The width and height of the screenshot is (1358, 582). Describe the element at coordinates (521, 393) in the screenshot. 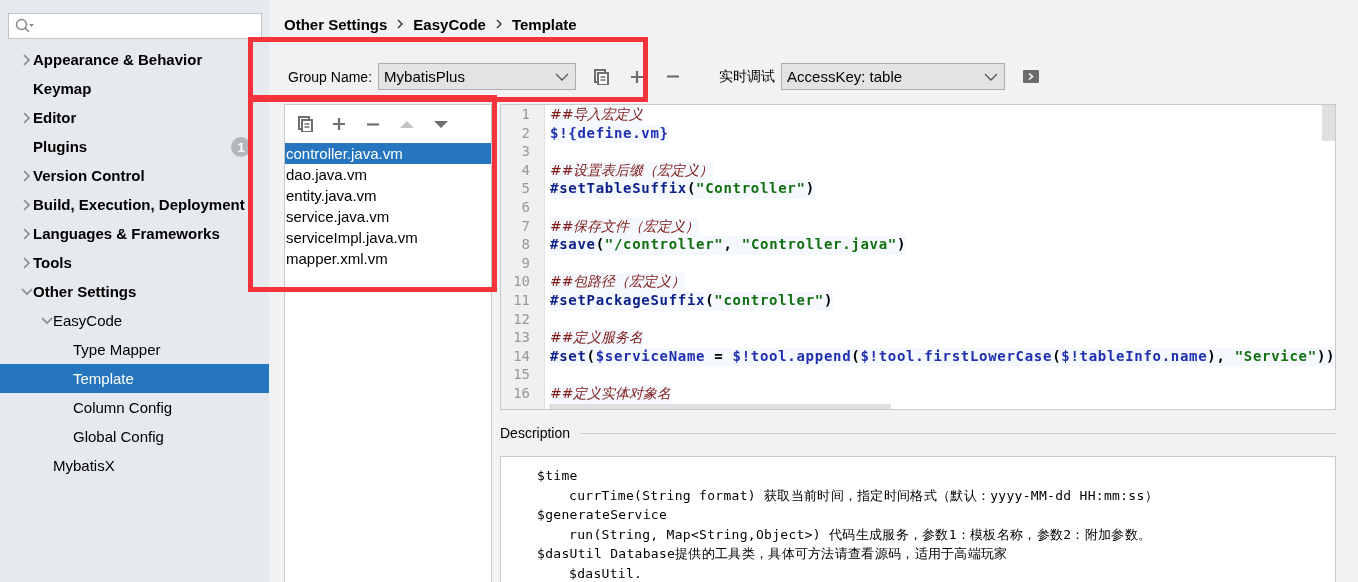

I see `line-number: 16` at that location.